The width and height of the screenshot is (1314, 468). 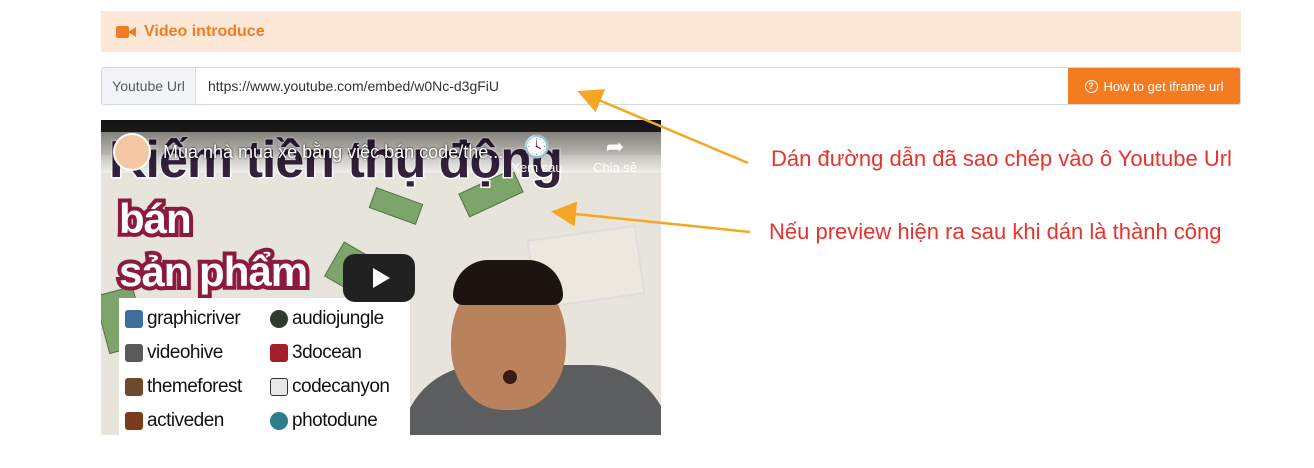 What do you see at coordinates (134, 421) in the screenshot?
I see `activeden-logo-icon` at bounding box center [134, 421].